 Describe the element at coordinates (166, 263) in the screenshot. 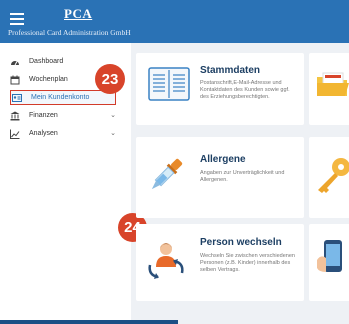

I see `switch-person-icon` at that location.